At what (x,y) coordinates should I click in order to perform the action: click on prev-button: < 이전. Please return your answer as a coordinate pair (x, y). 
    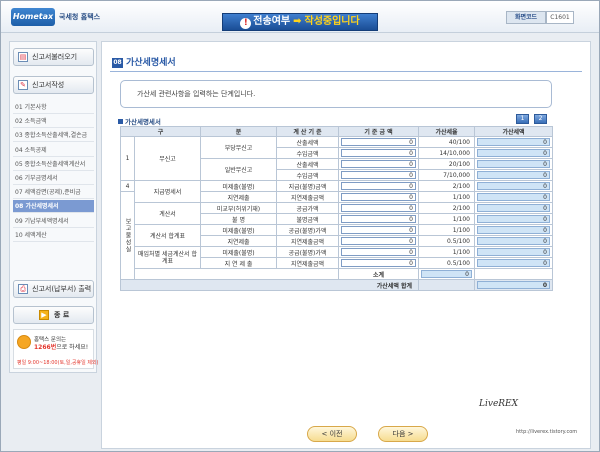
    Looking at the image, I should click on (332, 434).